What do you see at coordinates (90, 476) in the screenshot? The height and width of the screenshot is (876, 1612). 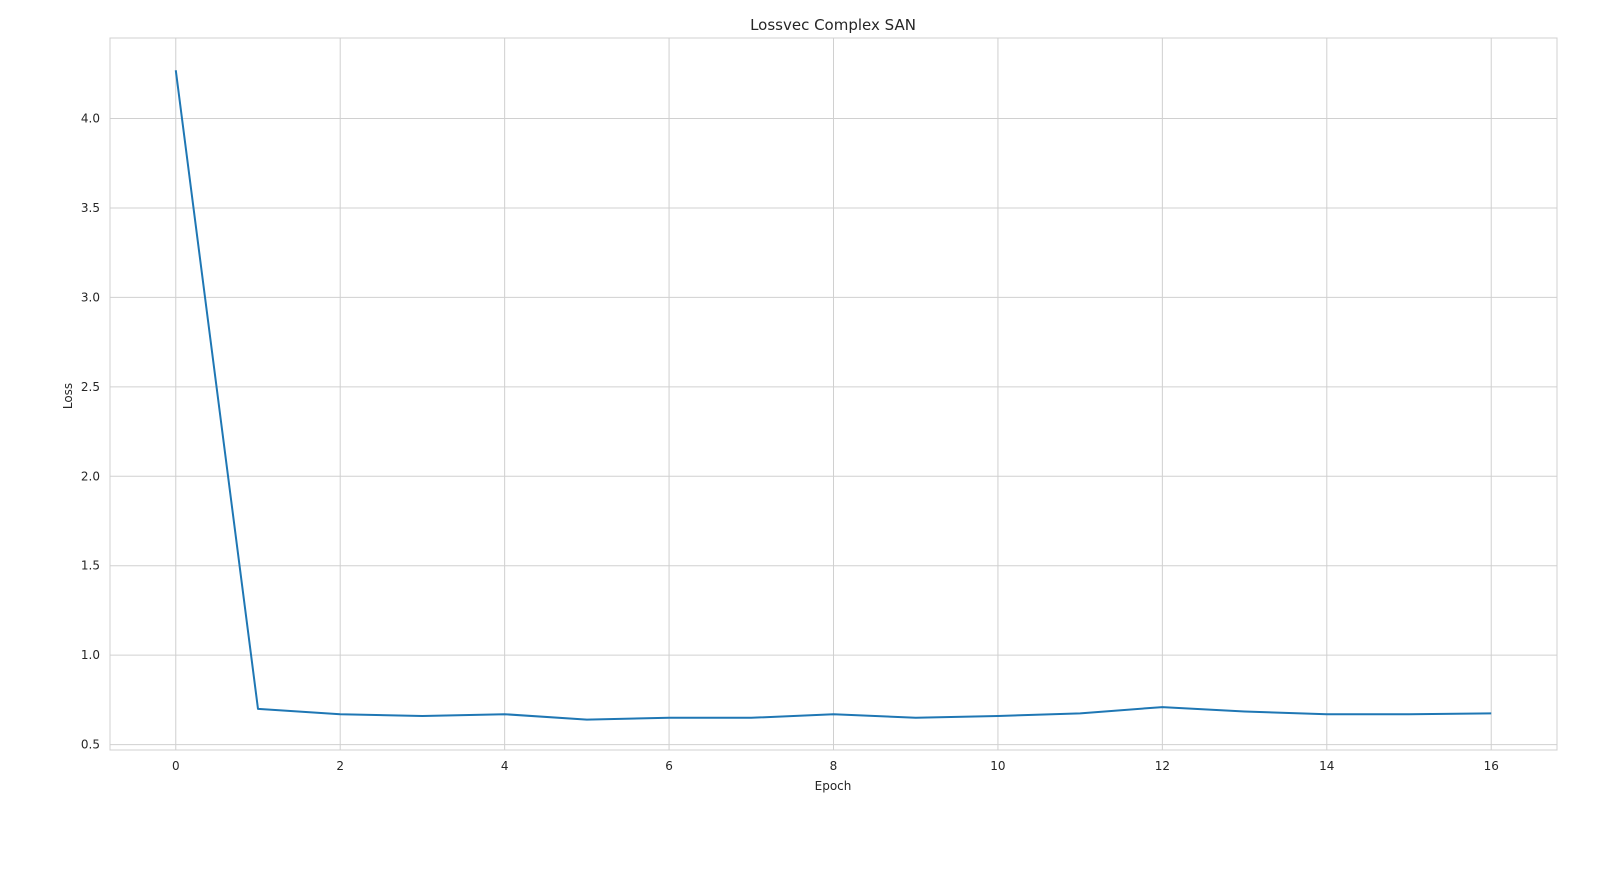 I see `y-tick-label: 2.0` at bounding box center [90, 476].